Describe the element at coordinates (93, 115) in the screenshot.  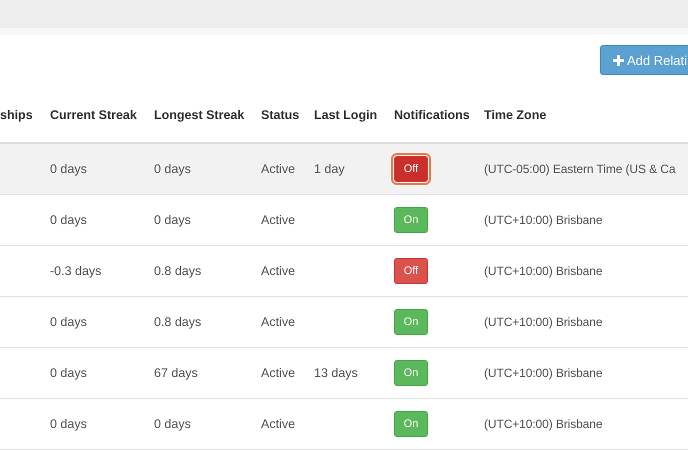
I see `column-header: Current Streak` at that location.